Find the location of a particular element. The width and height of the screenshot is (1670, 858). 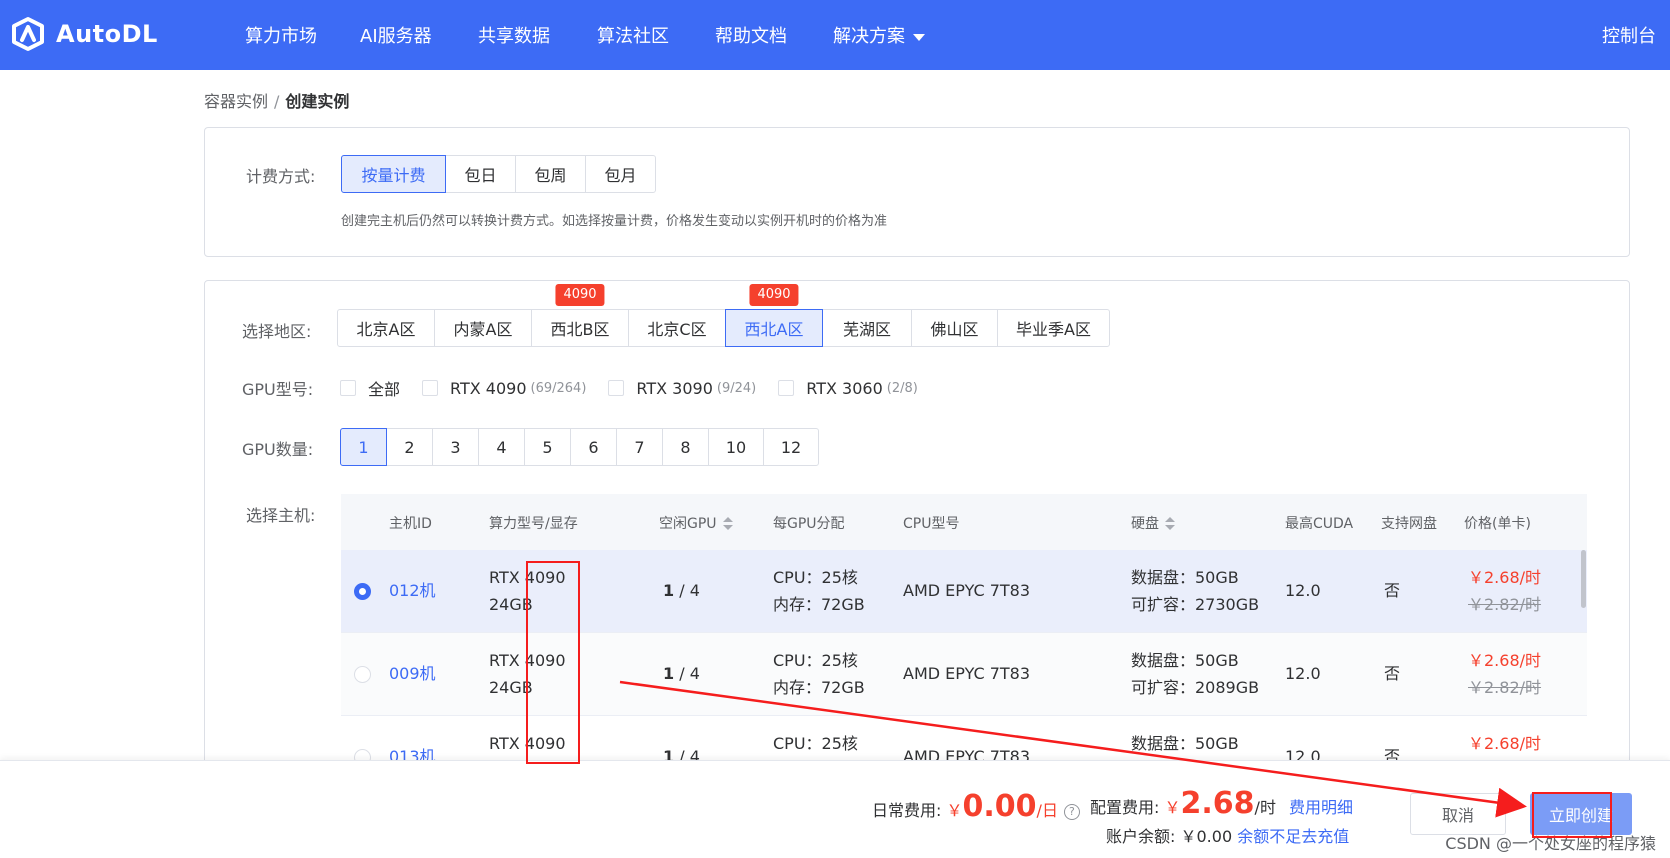

gpu-count-5: 5 is located at coordinates (547, 447).